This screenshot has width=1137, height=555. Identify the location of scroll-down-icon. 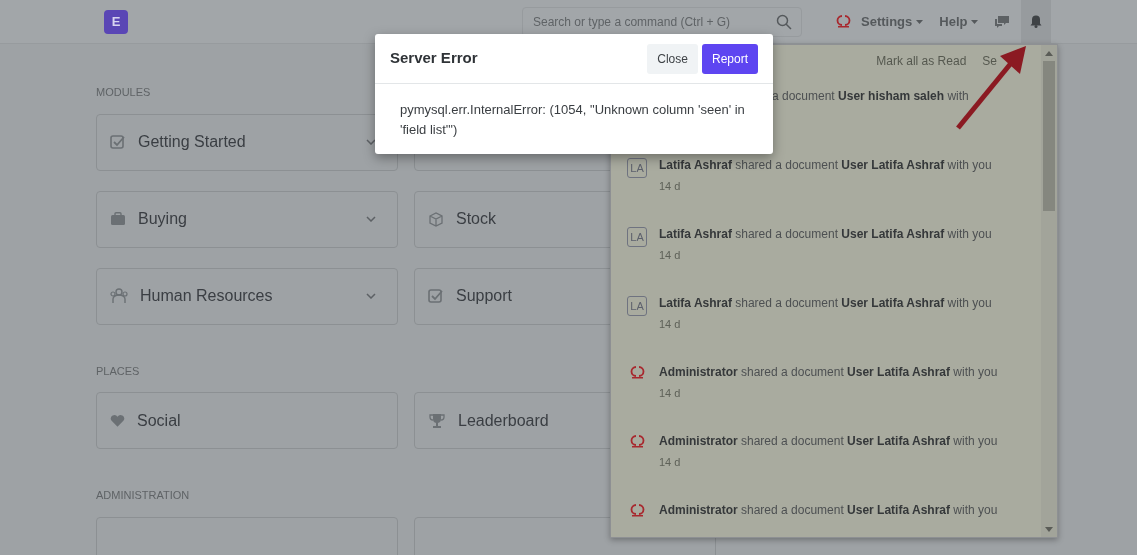
(1049, 529).